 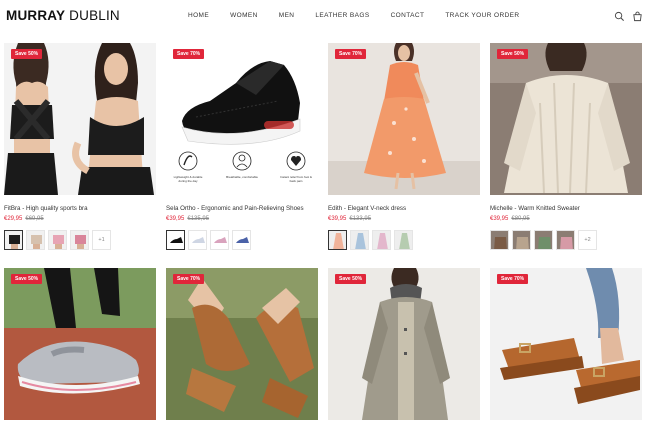 I want to click on original-price: €133,95, so click(x=360, y=219).